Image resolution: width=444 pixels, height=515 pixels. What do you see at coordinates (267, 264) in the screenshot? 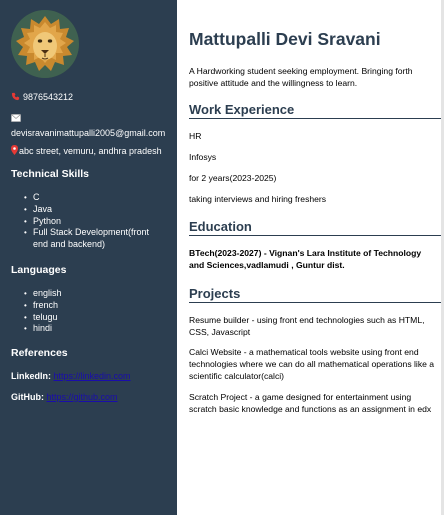
I see `education-line: and Sciences,vadlamudi , Guntur dist.` at bounding box center [267, 264].